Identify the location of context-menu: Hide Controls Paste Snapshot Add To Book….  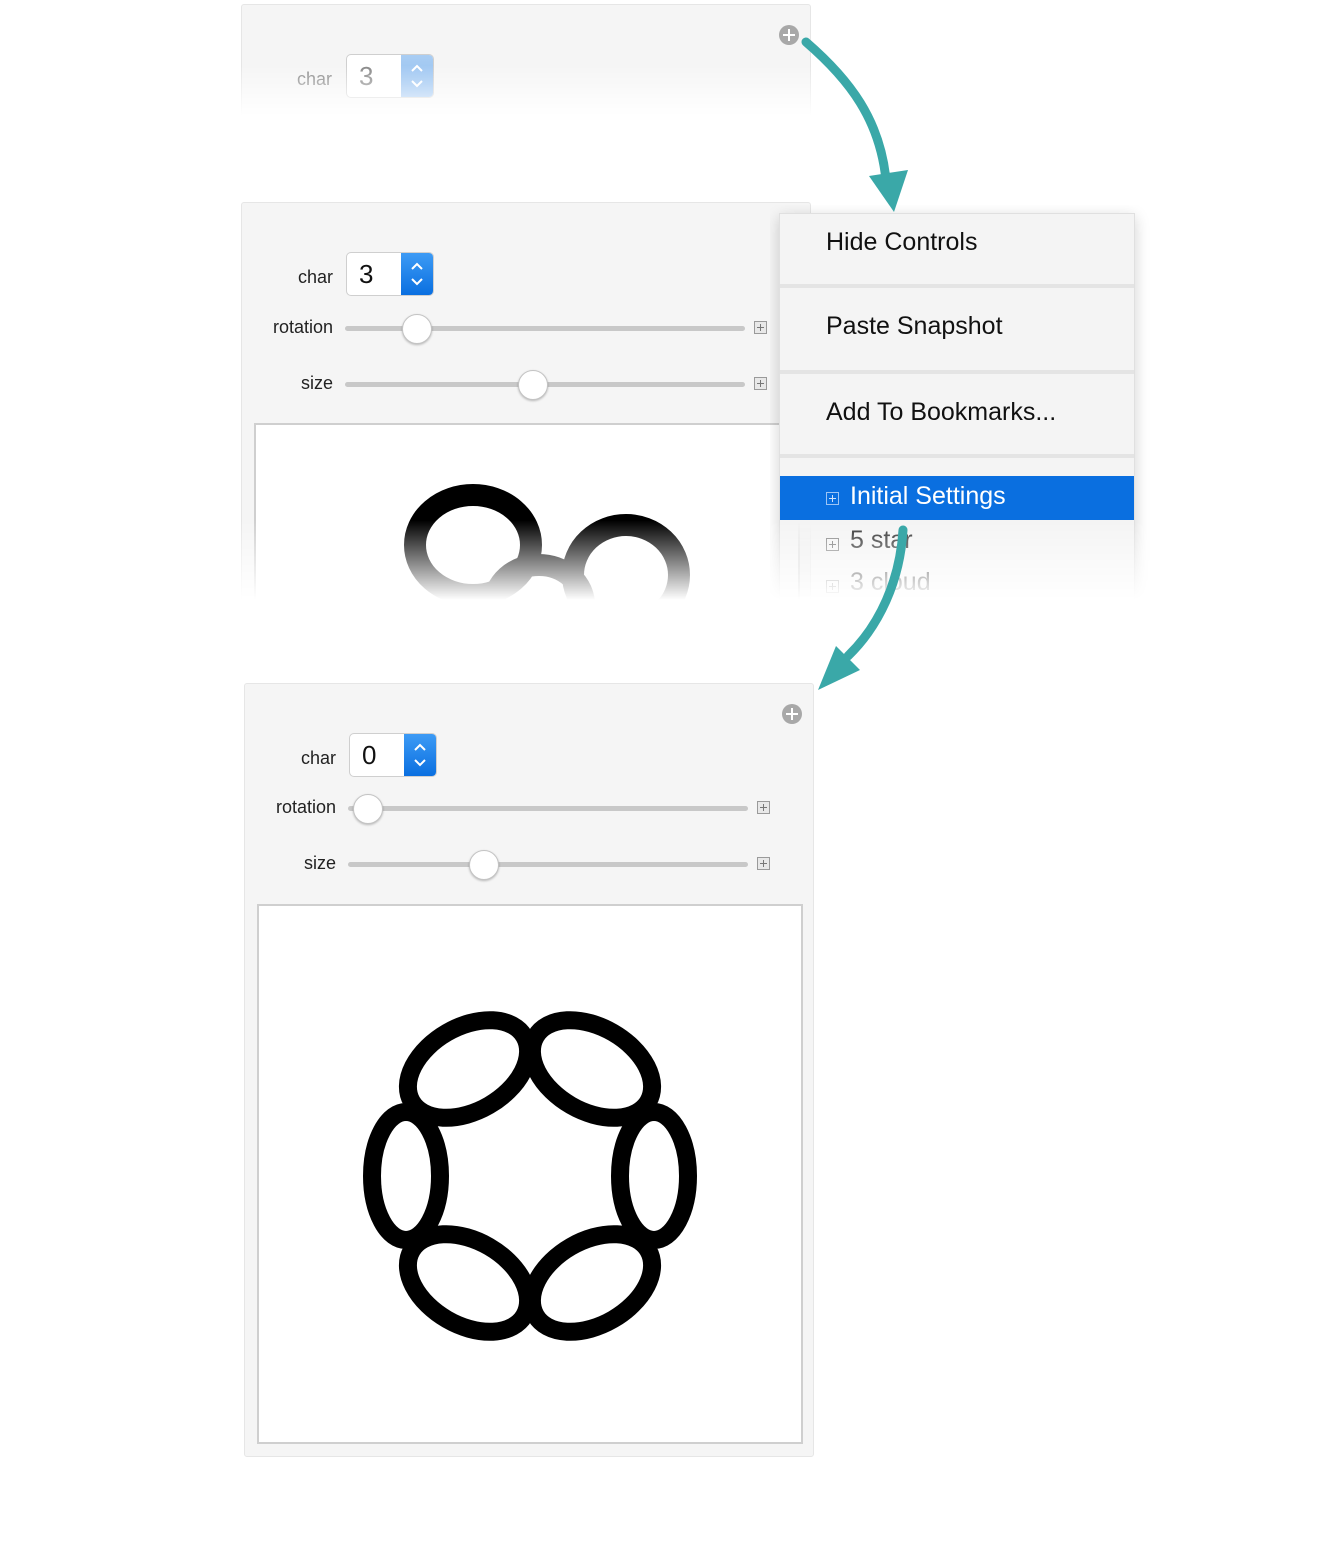
(957, 406).